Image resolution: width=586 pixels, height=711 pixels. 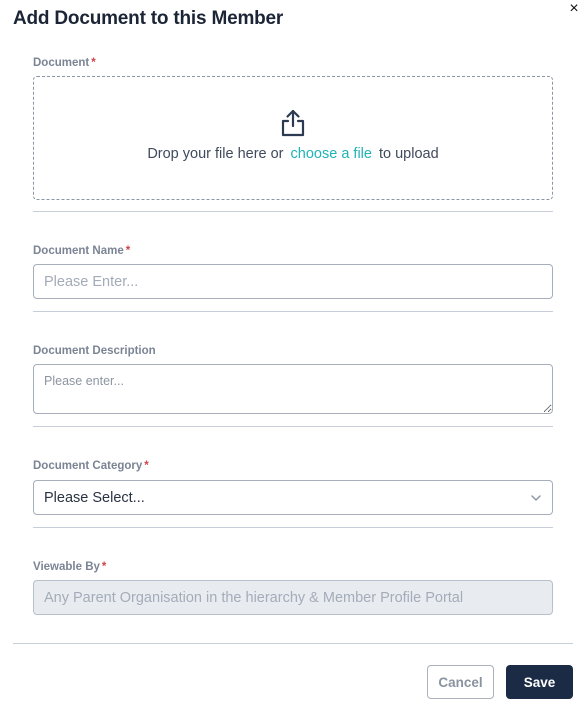 What do you see at coordinates (78, 251) in the screenshot?
I see `document-name-label-text: Document Name` at bounding box center [78, 251].